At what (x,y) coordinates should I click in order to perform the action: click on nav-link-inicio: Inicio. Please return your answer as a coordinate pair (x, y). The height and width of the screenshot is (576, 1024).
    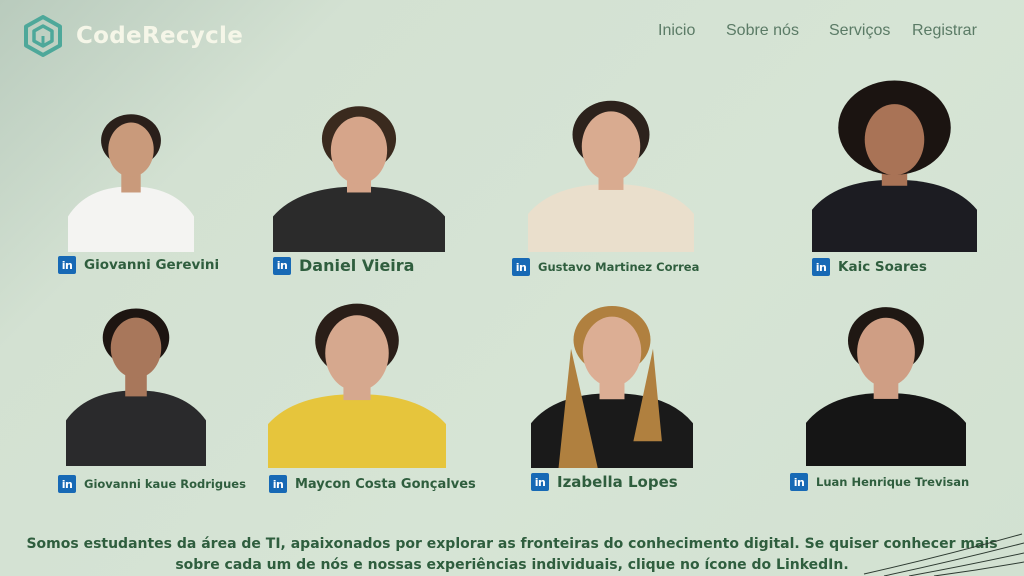
    Looking at the image, I should click on (676, 31).